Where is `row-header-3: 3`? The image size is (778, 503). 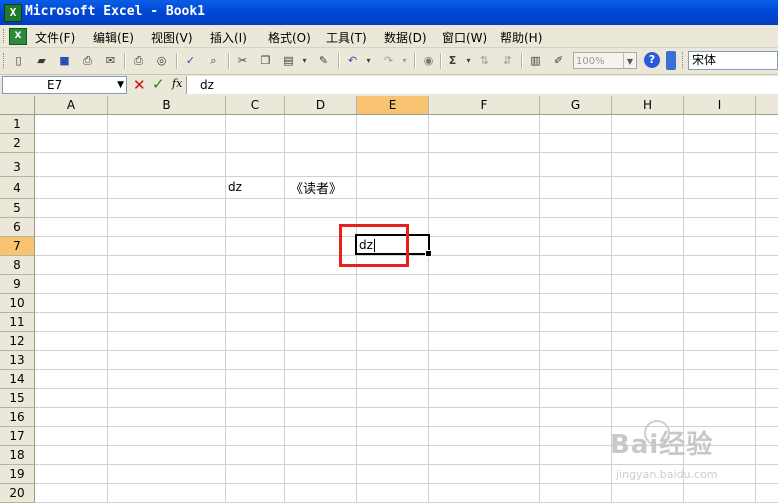
row-header-3: 3 is located at coordinates (17, 165).